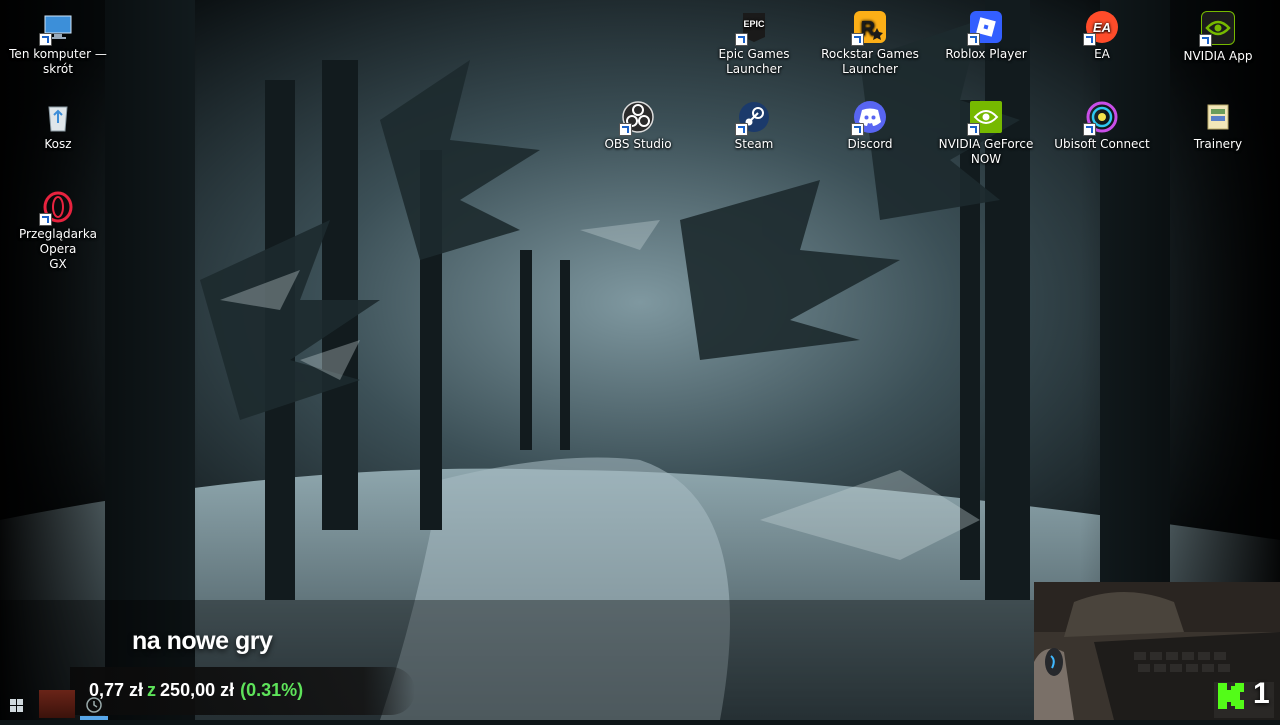 The image size is (1280, 725). What do you see at coordinates (152, 690) in the screenshot?
I see `donation-separator: z` at bounding box center [152, 690].